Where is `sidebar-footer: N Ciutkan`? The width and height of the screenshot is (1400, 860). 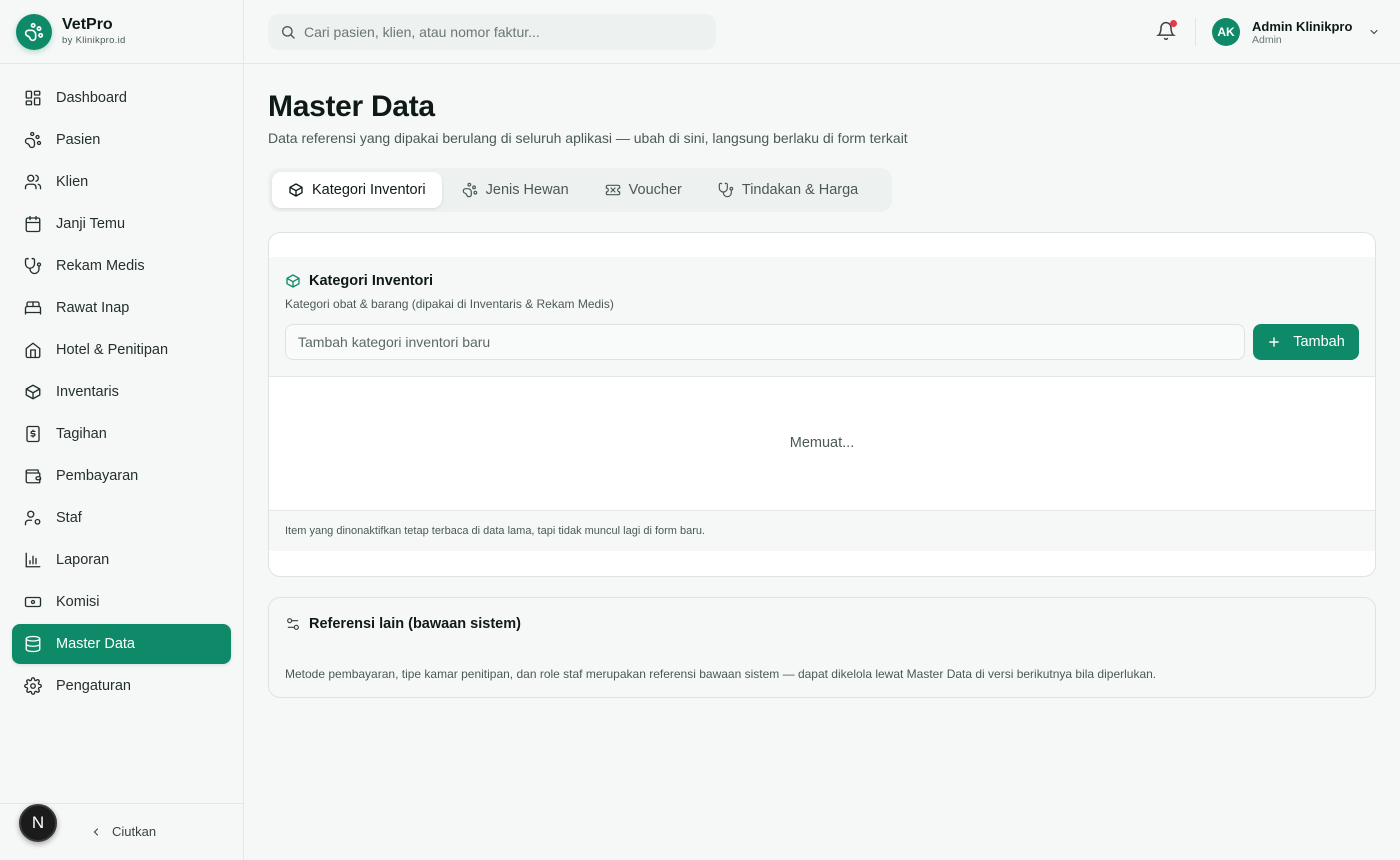
sidebar-footer: N Ciutkan is located at coordinates (121, 831).